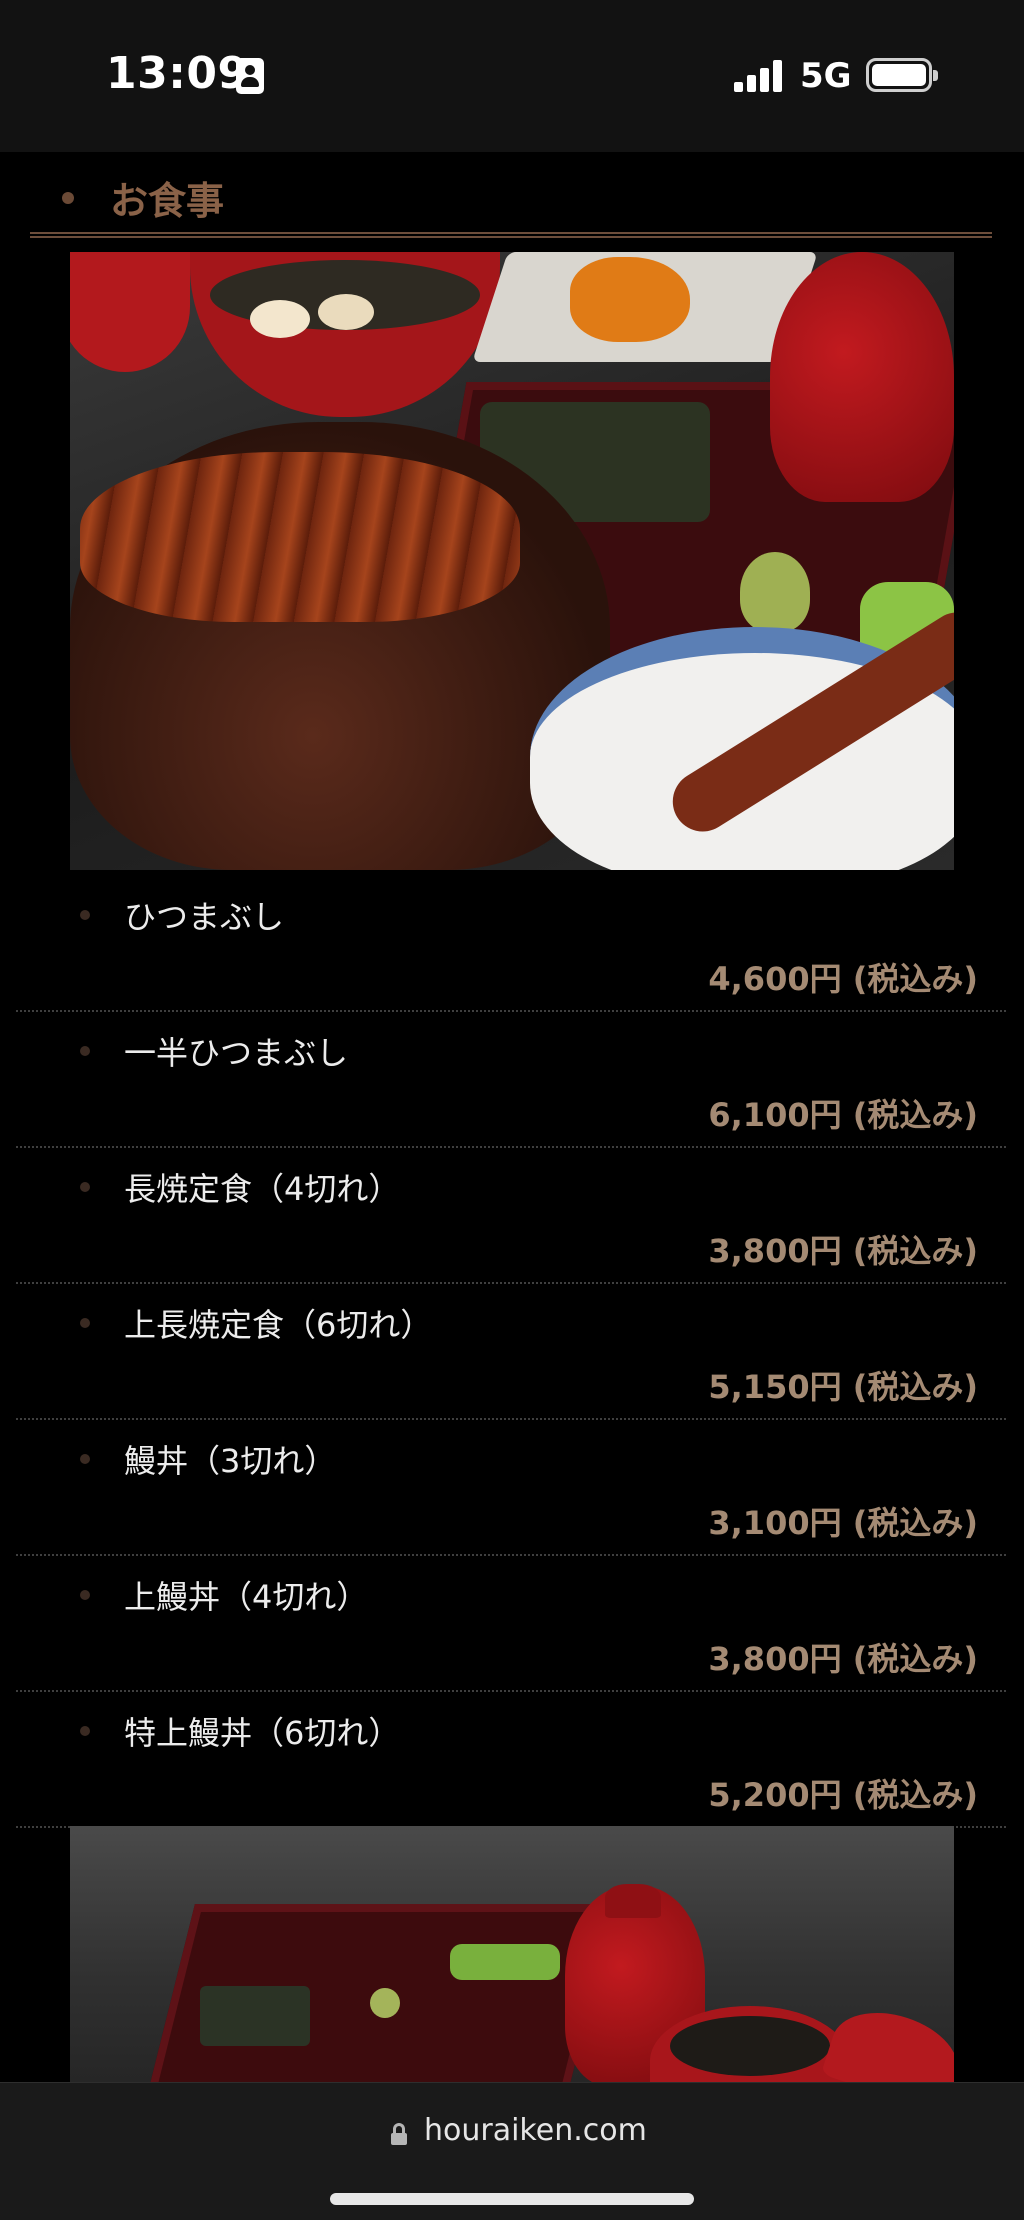 This screenshot has height=2220, width=1024. Describe the element at coordinates (843, 1795) in the screenshot. I see `menu-item-price: 5,200円 (税込み)` at that location.